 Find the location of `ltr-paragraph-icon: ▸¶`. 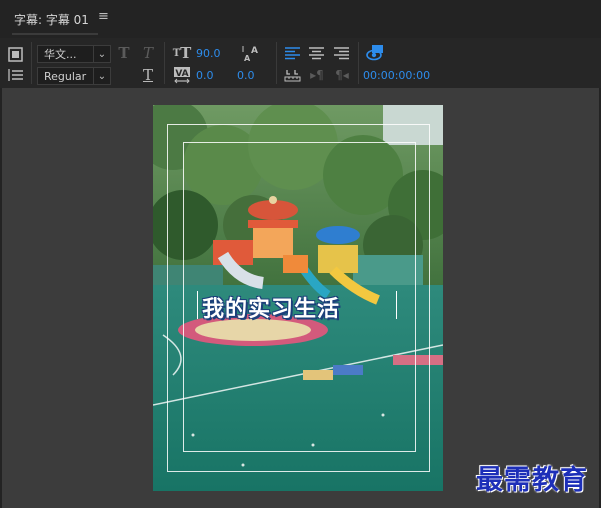

ltr-paragraph-icon: ▸¶ is located at coordinates (317, 75).